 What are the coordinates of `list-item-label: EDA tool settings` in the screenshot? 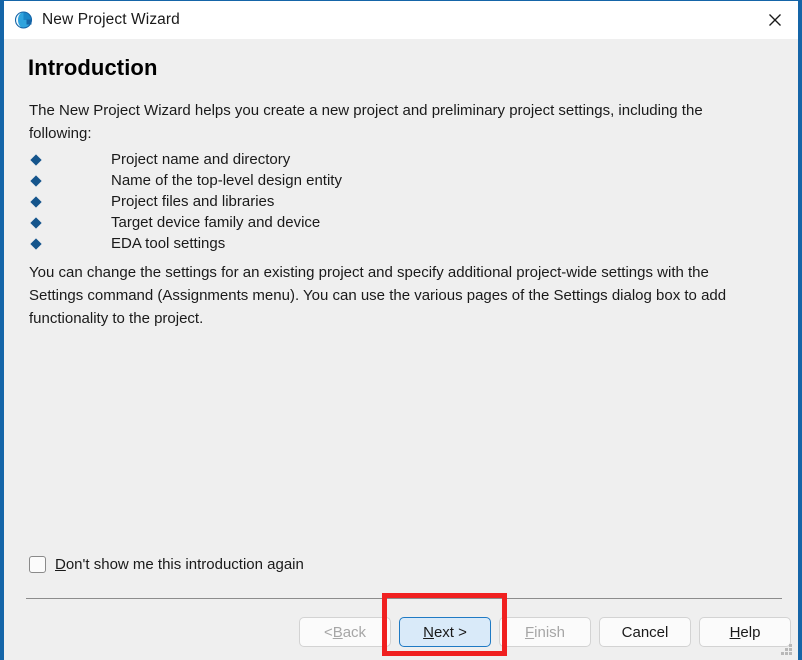 It's located at (168, 243).